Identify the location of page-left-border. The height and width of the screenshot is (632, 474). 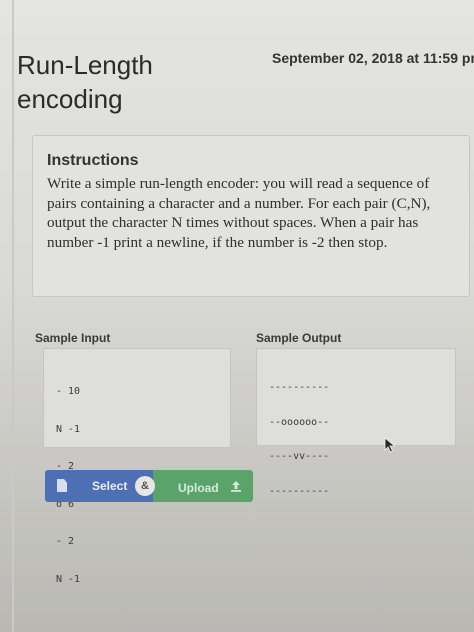
(13, 316).